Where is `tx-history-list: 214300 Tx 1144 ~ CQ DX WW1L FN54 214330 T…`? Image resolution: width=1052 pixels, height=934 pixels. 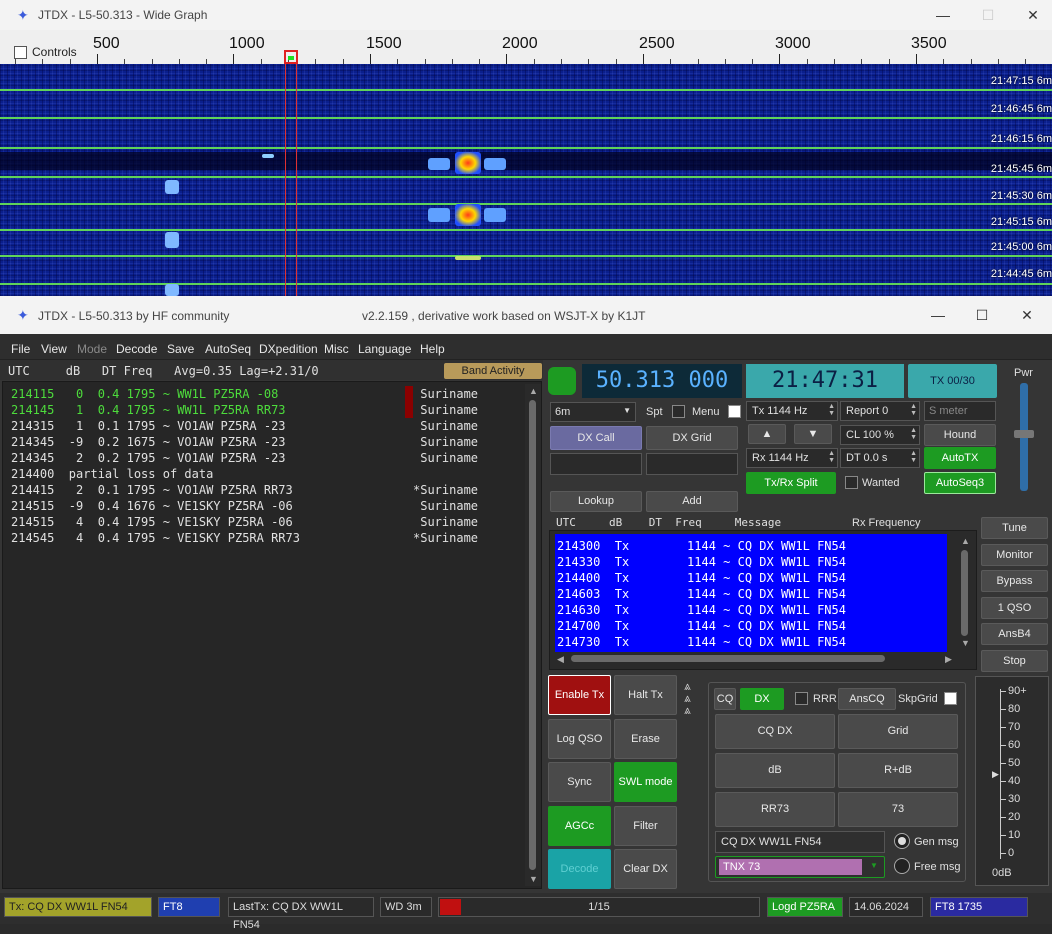 tx-history-list: 214300 Tx 1144 ~ CQ DX WW1L FN54 214330 T… is located at coordinates (751, 593).